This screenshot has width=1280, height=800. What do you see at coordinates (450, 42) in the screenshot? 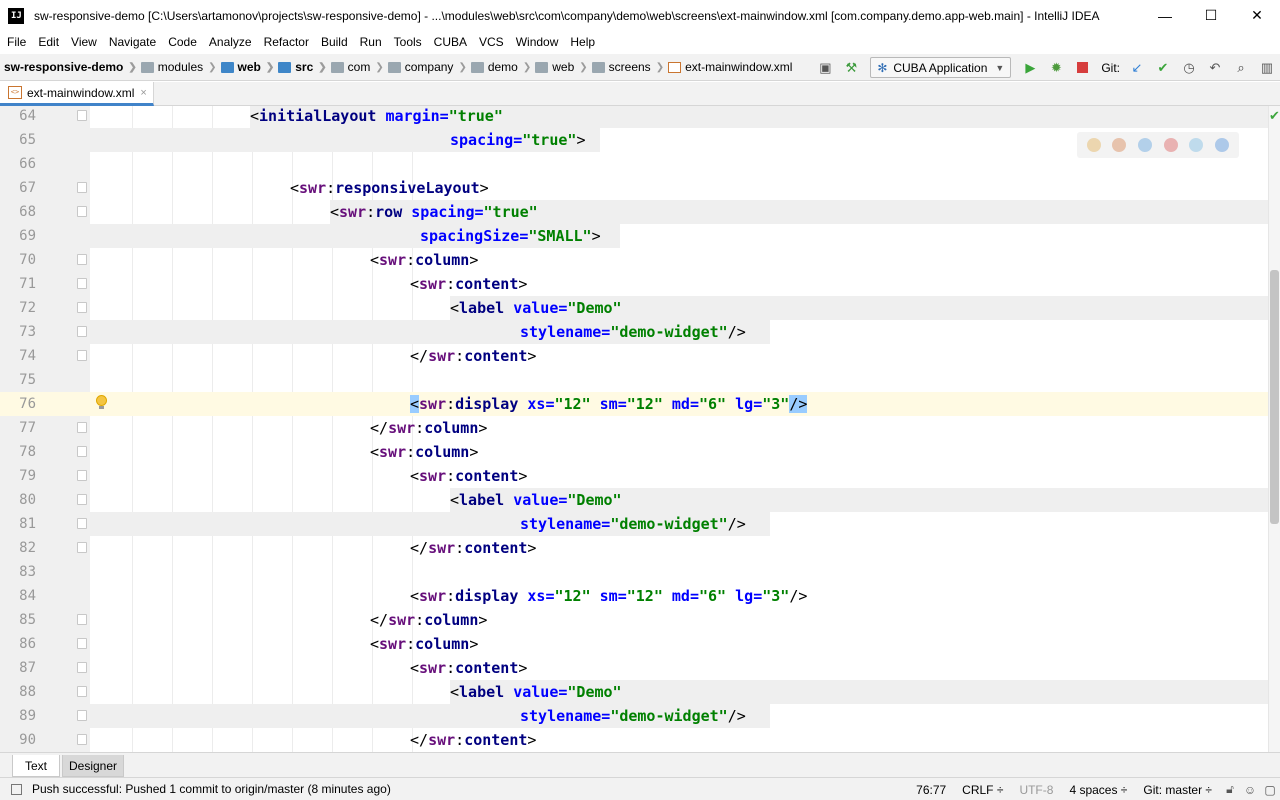
I see `menu-cuba: CUBA` at bounding box center [450, 42].